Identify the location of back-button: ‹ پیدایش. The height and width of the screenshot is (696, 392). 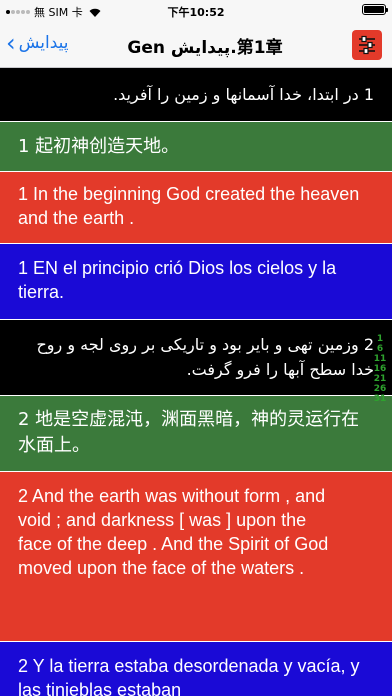
(37, 43).